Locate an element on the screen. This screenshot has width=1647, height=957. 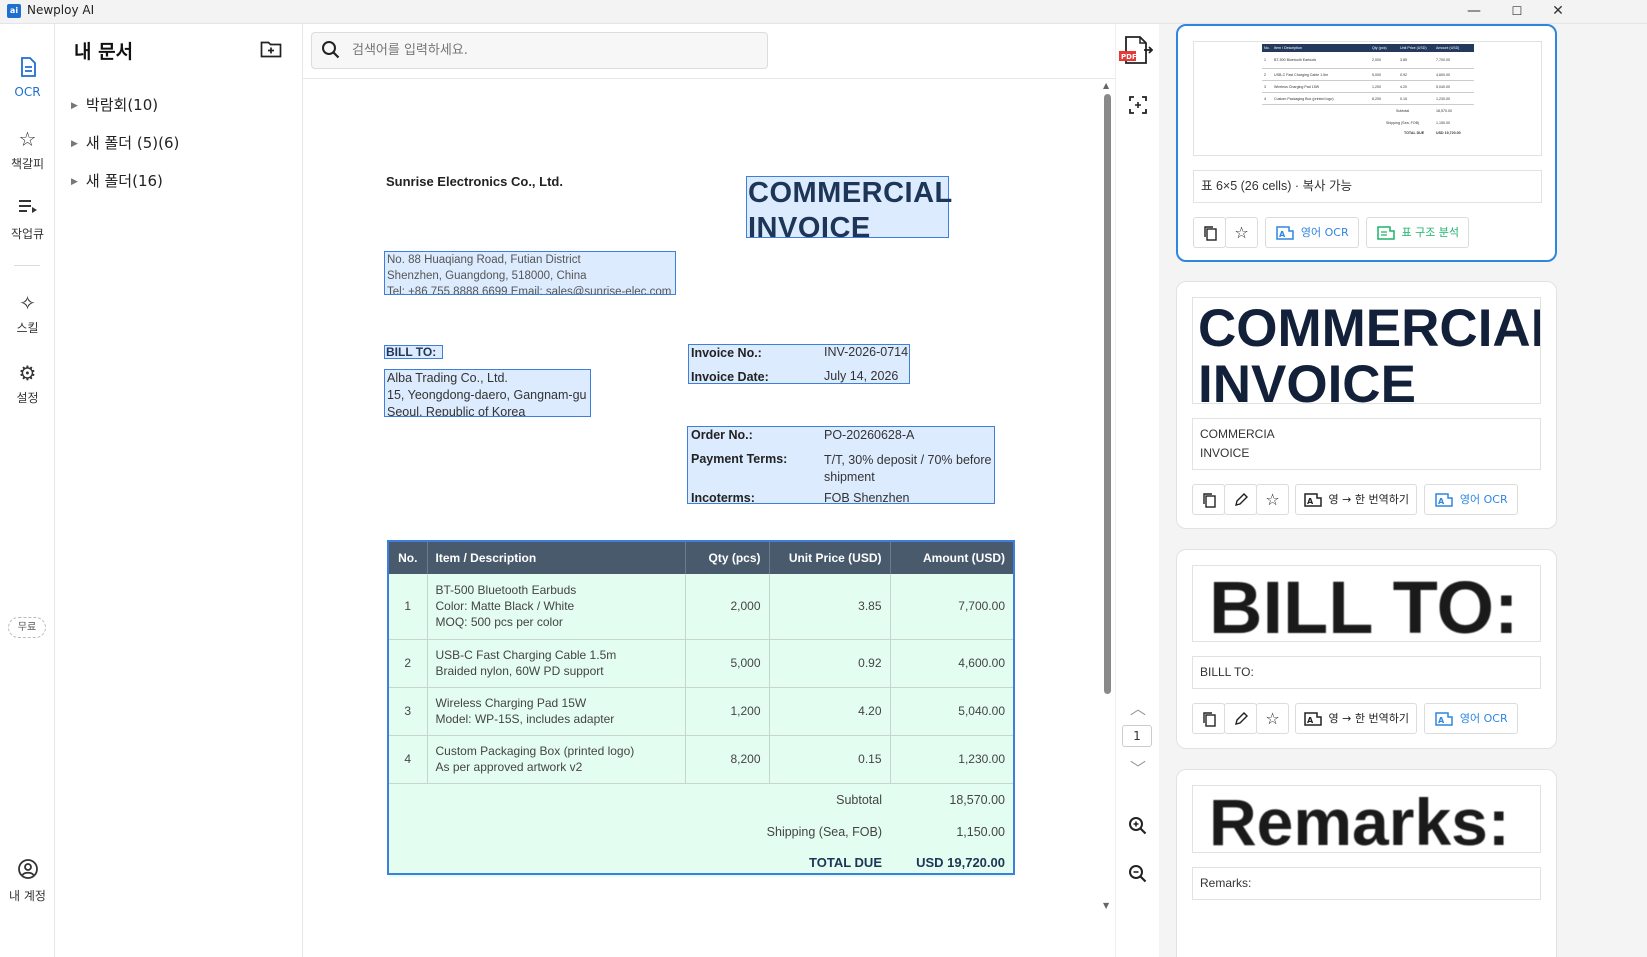
rail-item-settings: ⚙ 설정 is located at coordinates (27, 383).